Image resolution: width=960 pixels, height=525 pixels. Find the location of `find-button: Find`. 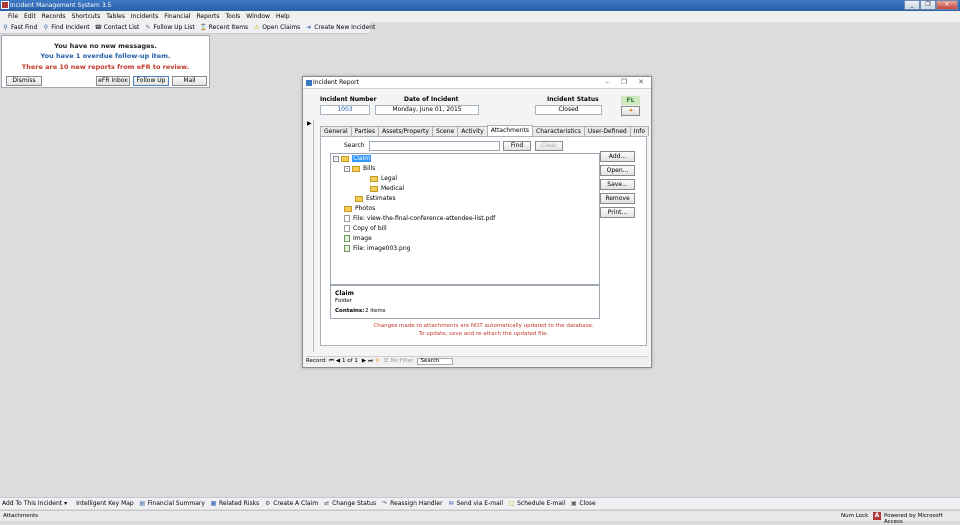

find-button: Find is located at coordinates (517, 146).